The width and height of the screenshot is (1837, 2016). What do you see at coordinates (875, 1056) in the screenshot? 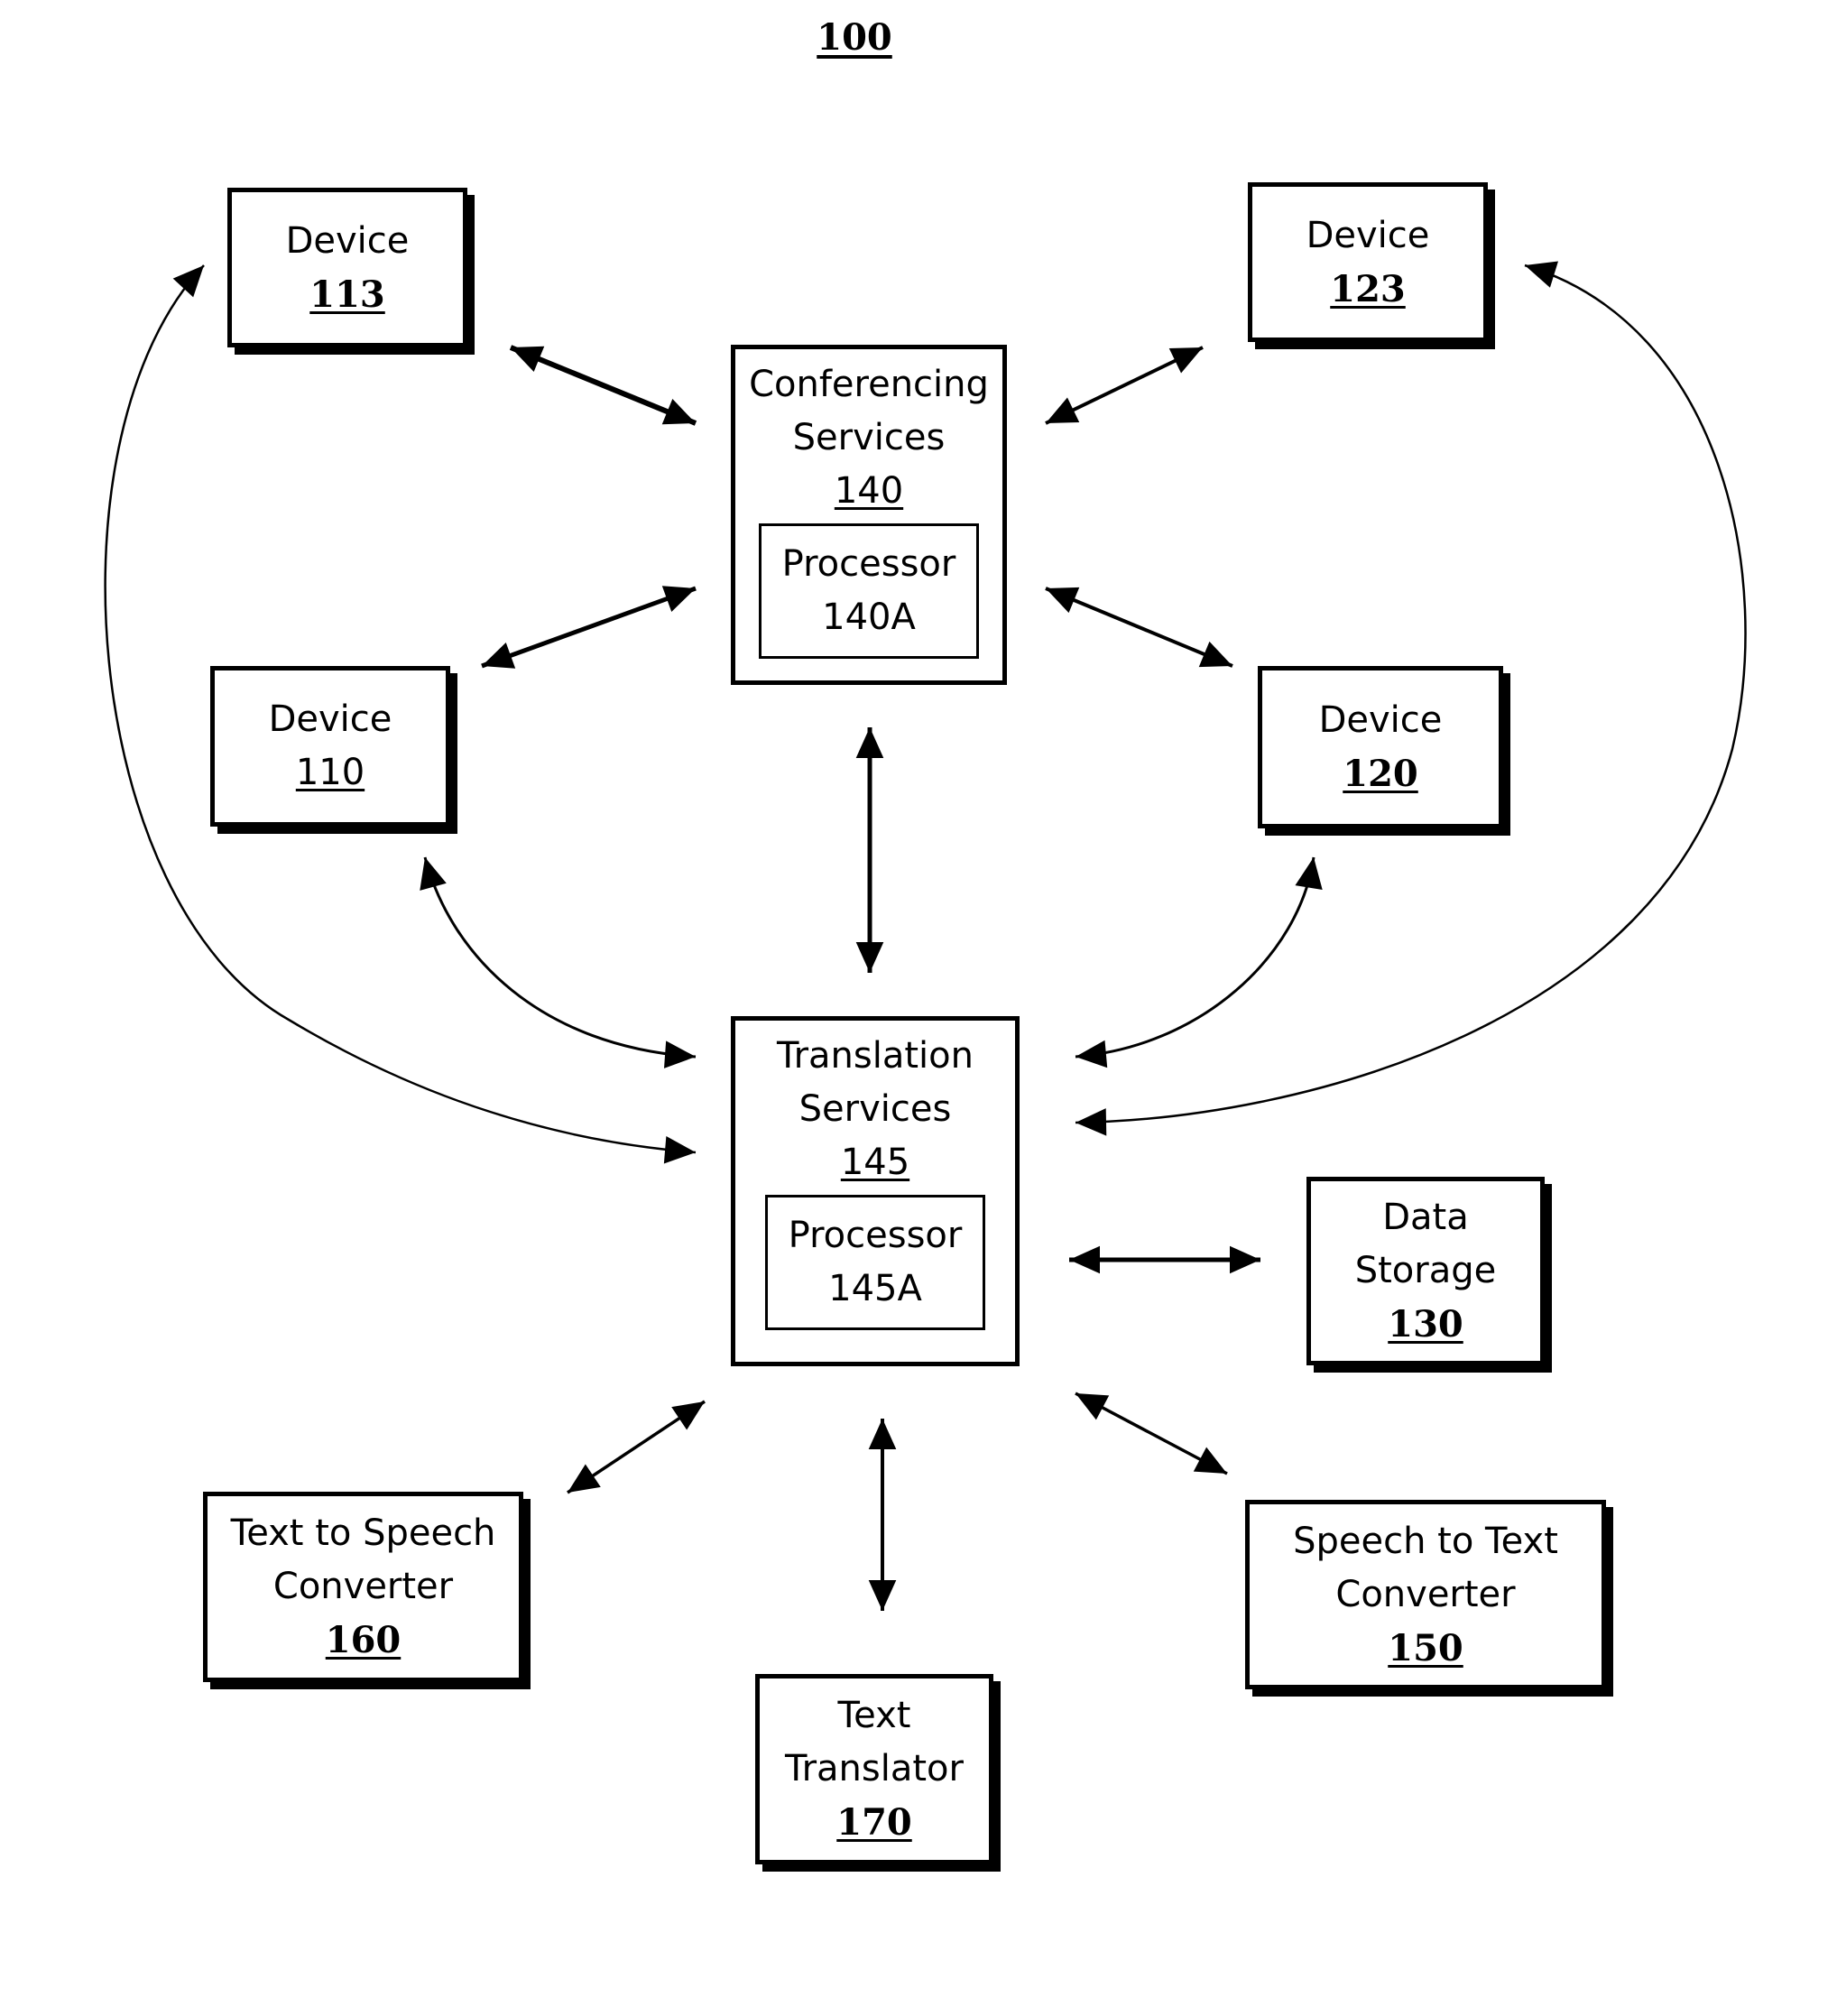
I see `translation-line1: Translation` at bounding box center [875, 1056].